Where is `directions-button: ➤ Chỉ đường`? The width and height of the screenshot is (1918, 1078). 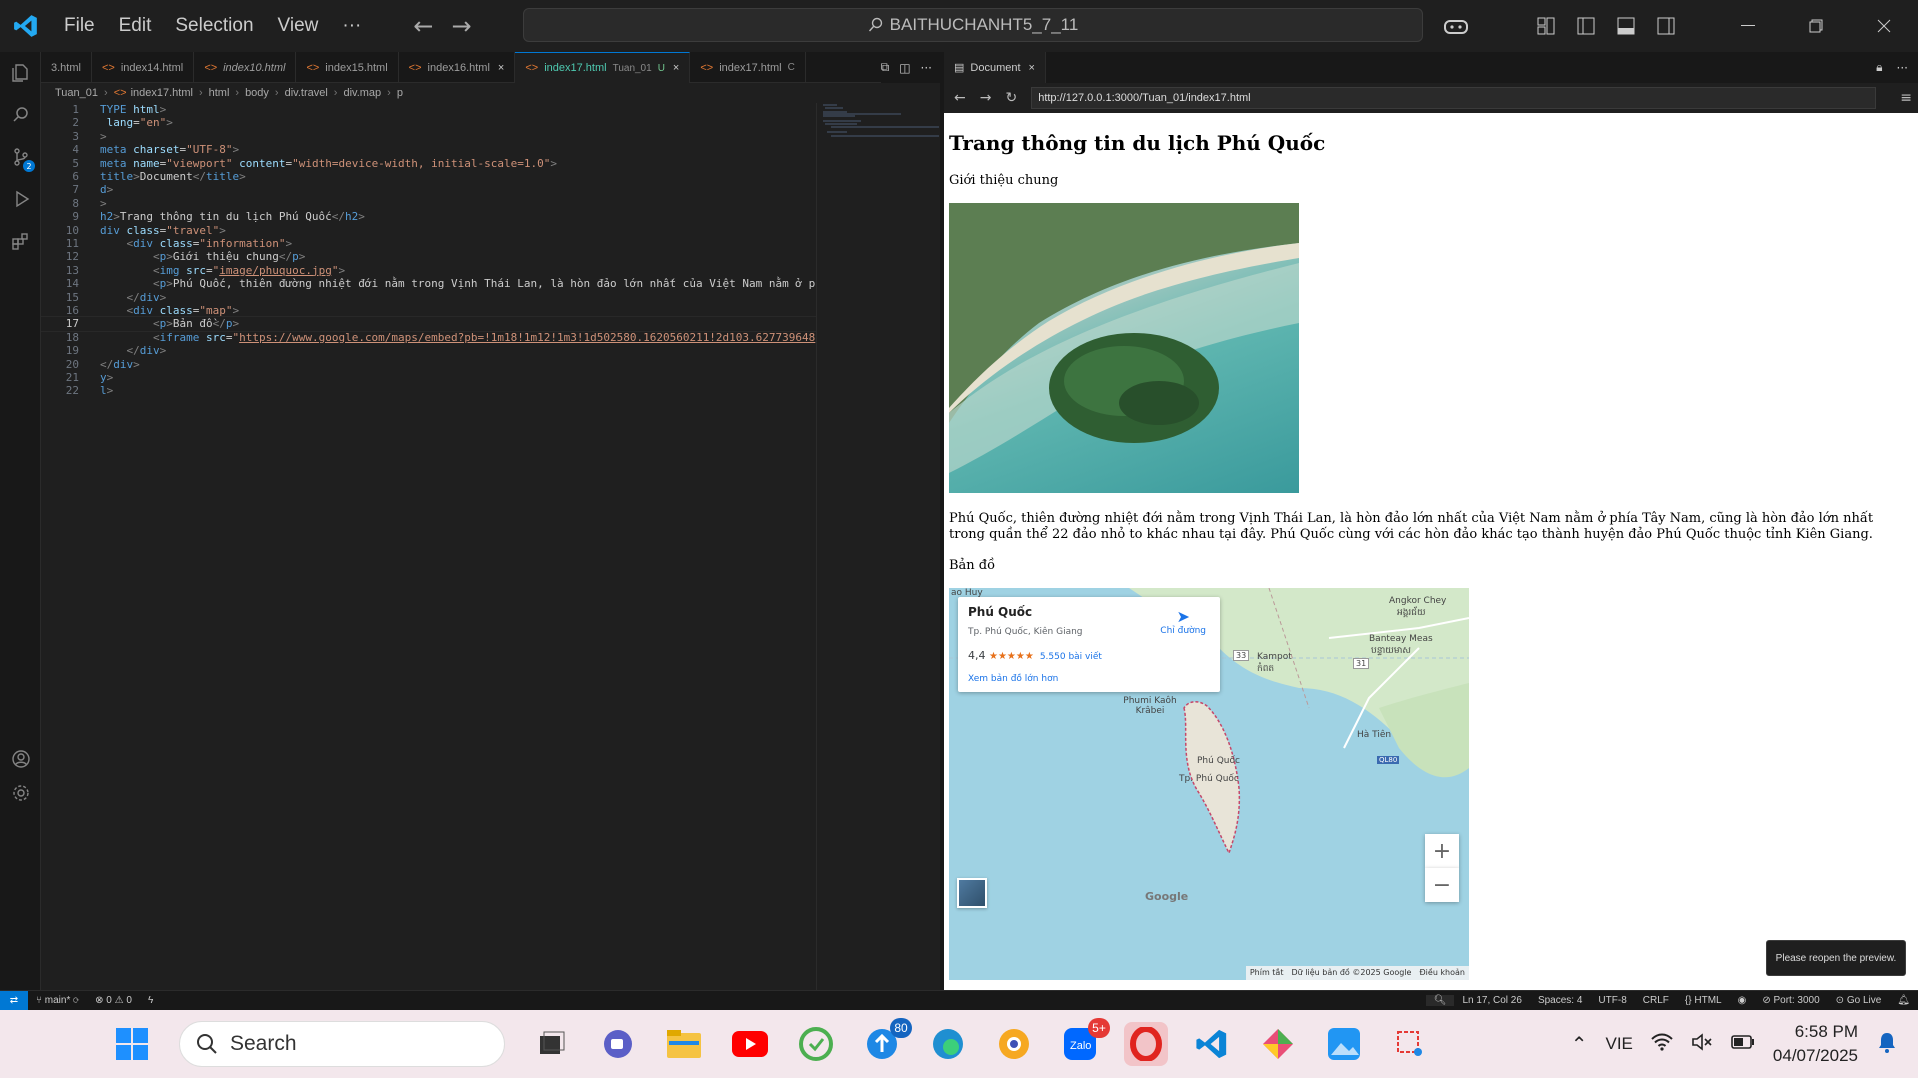
directions-button: ➤ Chỉ đường is located at coordinates (1183, 621).